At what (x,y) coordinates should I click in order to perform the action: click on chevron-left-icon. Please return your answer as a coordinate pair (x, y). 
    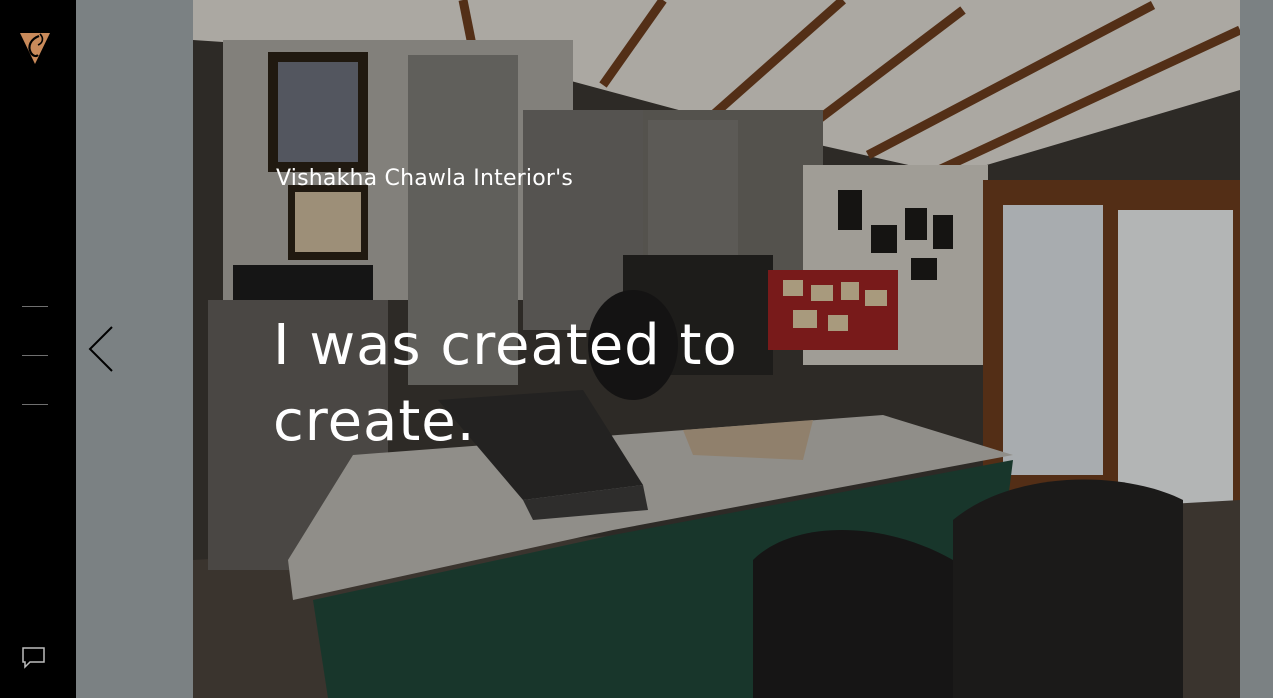
    Looking at the image, I should click on (101, 349).